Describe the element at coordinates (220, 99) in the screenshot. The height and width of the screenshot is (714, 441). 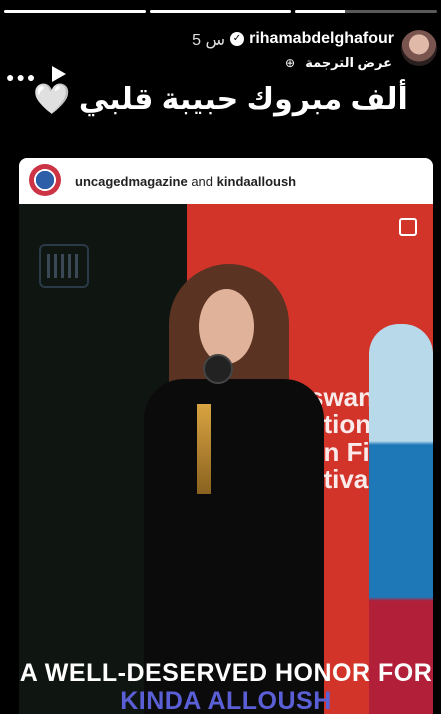
I see `story-caption: ألف مبروك حبيبة قلبي 🤍` at that location.